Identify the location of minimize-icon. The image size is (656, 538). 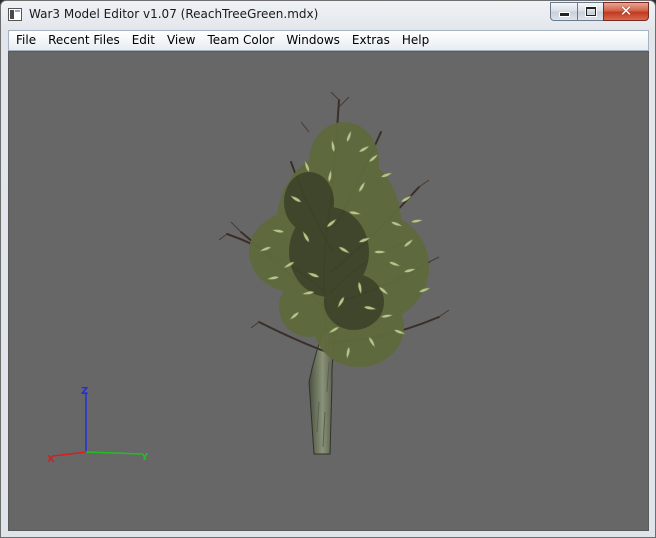
(564, 14).